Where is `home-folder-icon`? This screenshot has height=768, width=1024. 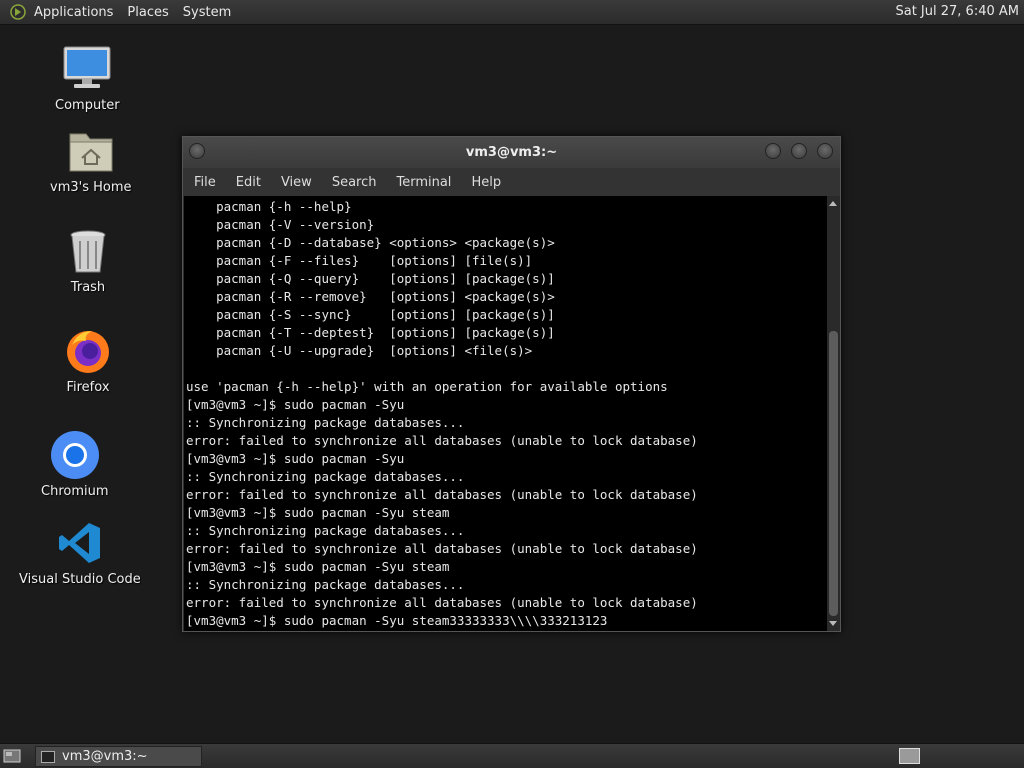 home-folder-icon is located at coordinates (91, 151).